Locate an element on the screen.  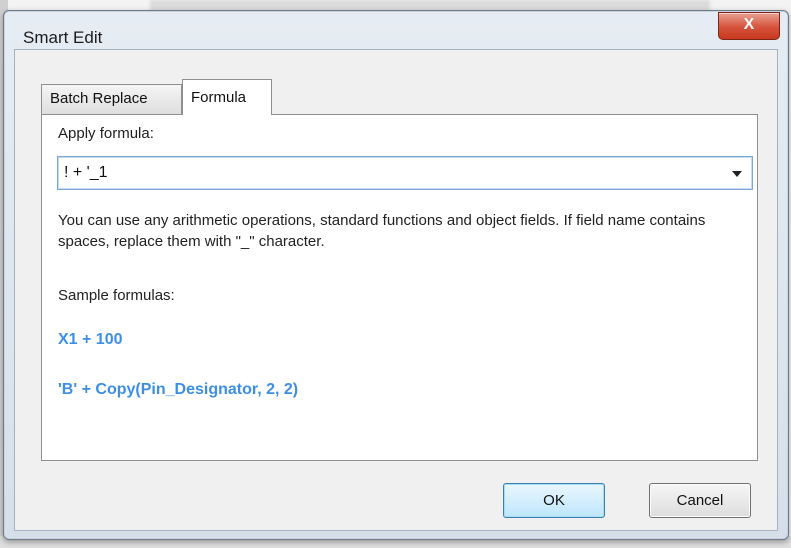
ok-button: OK is located at coordinates (554, 500).